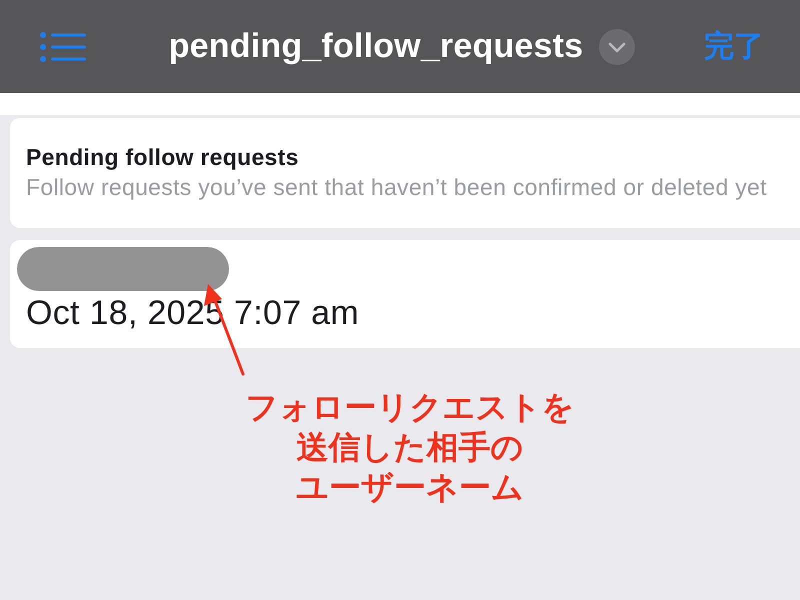 The image size is (800, 600). Describe the element at coordinates (63, 47) in the screenshot. I see `menu-icon` at that location.